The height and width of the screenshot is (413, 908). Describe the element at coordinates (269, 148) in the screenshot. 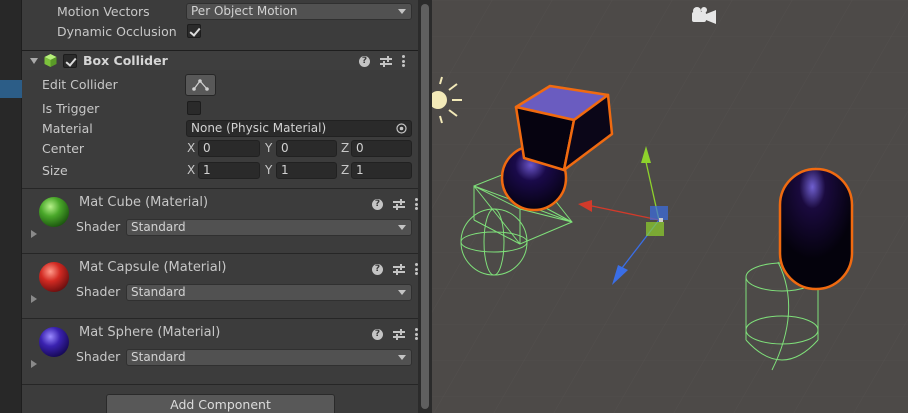

I see `center-y-label: Y` at that location.